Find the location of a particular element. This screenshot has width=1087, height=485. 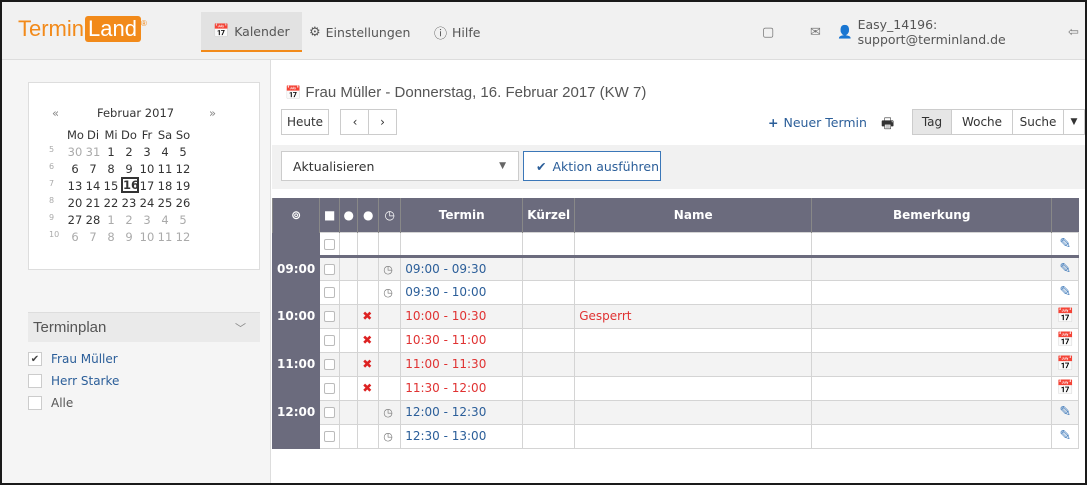

table-row: 12:00 ◷ 12:00 - 12:30 ✎ is located at coordinates (675, 412).